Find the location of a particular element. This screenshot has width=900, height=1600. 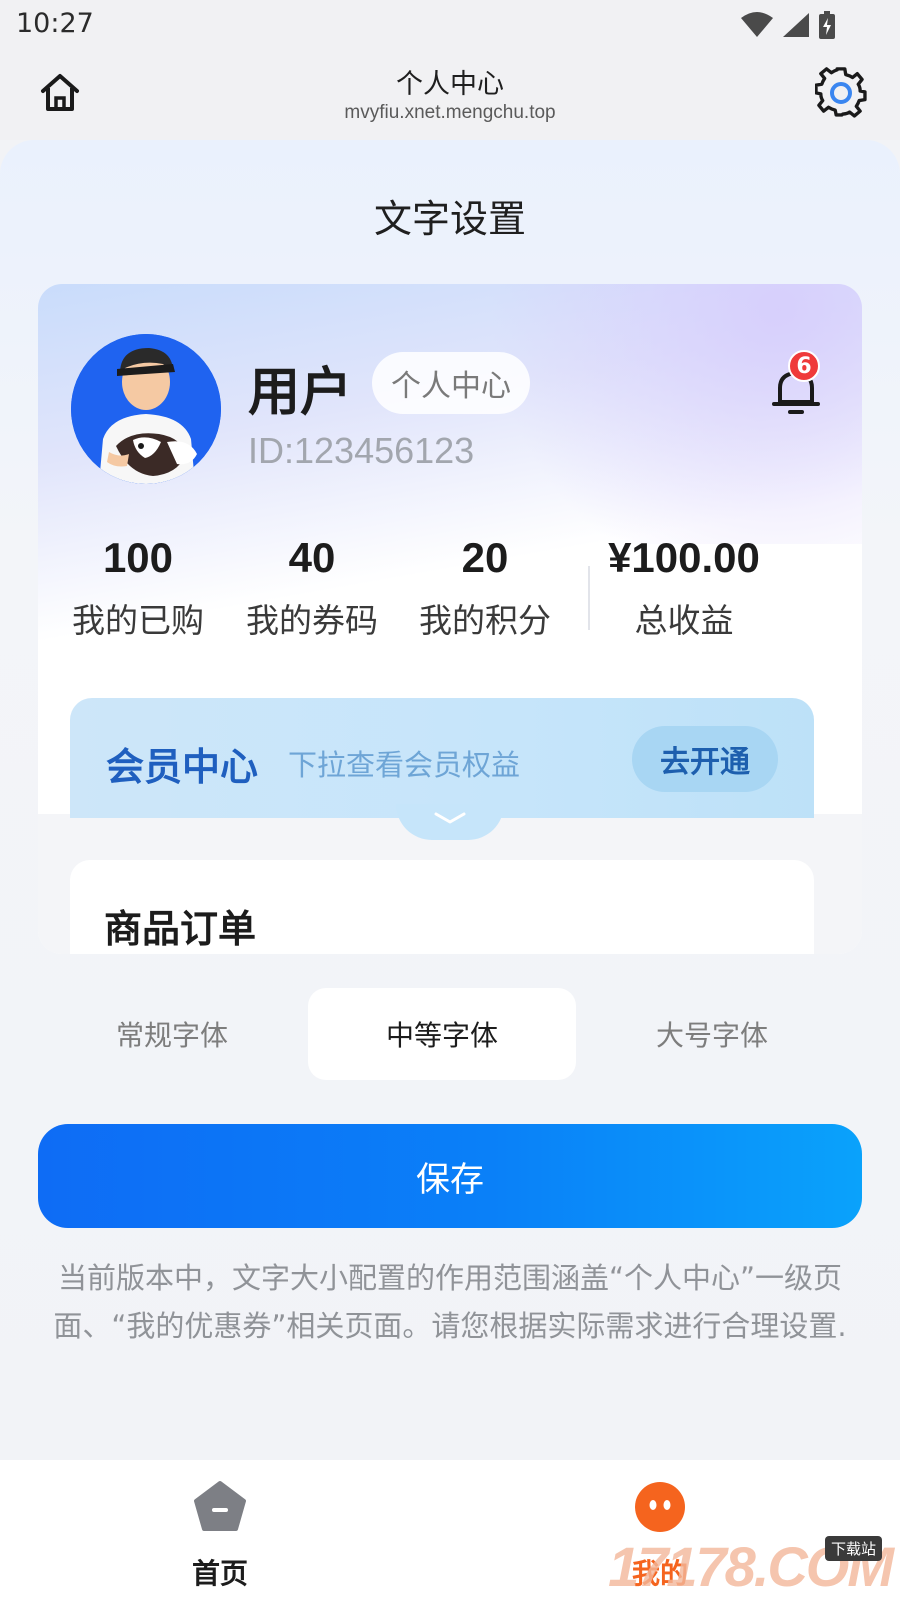

stat-value: ¥100.00 is located at coordinates (684, 557).